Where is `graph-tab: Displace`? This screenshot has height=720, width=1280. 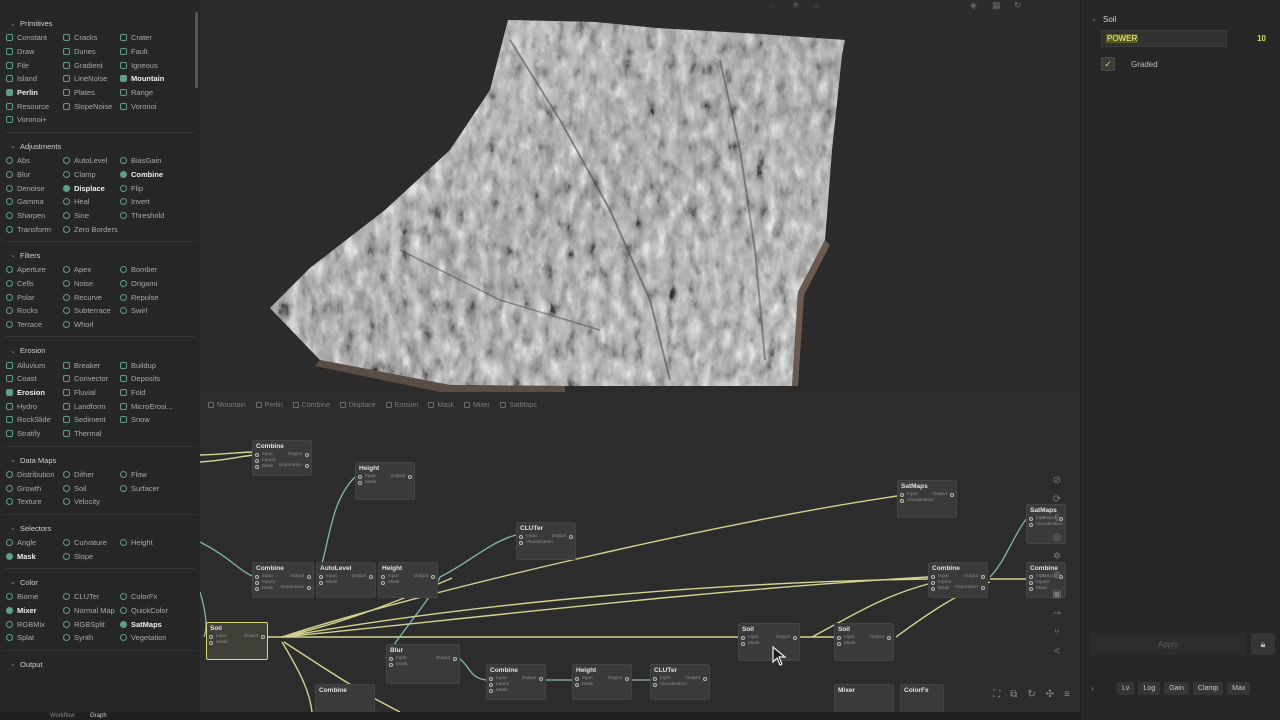
graph-tab: Displace is located at coordinates (357, 405).